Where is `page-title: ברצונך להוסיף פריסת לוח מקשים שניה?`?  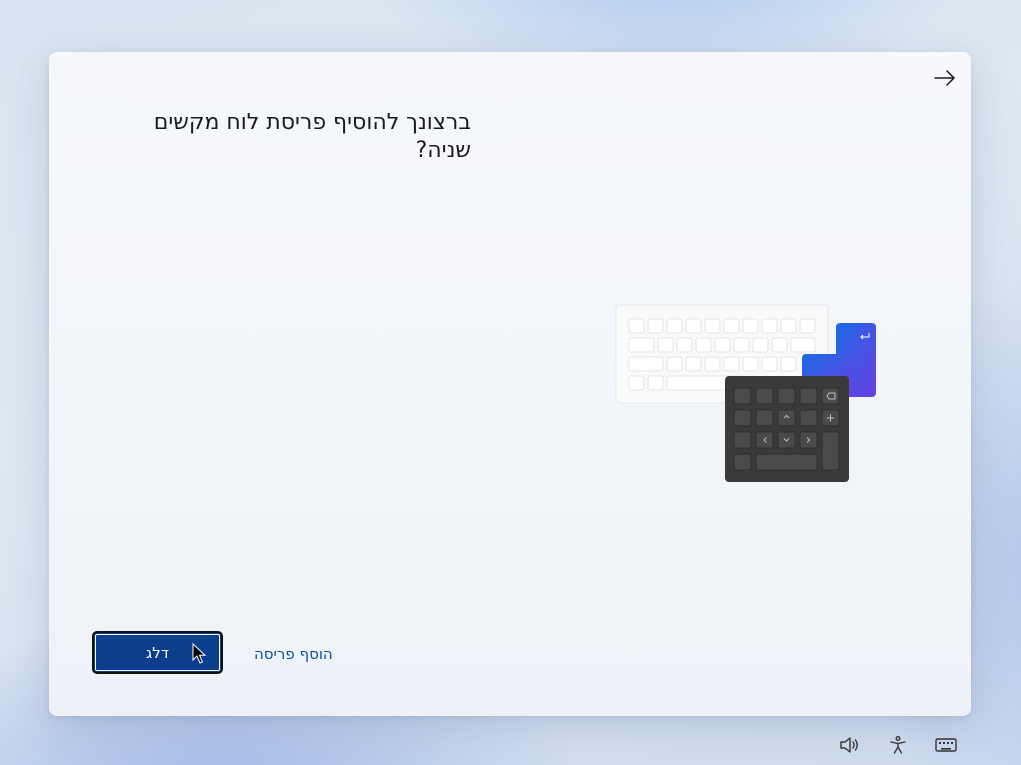
page-title: ברצונך להוסיף פריסת לוח מקשים שניה? is located at coordinates (312, 136).